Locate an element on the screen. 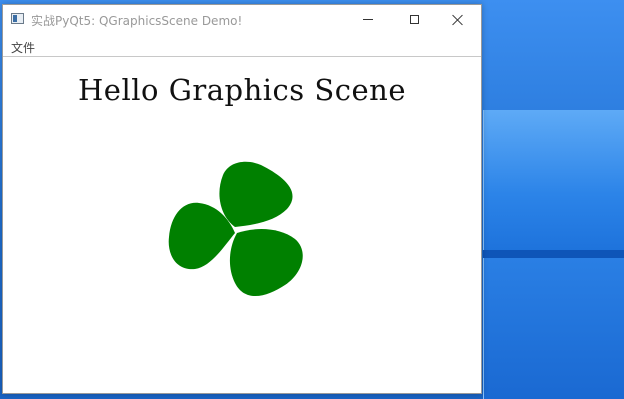 This screenshot has width=624, height=399. menu-bar: 文件 is located at coordinates (242, 46).